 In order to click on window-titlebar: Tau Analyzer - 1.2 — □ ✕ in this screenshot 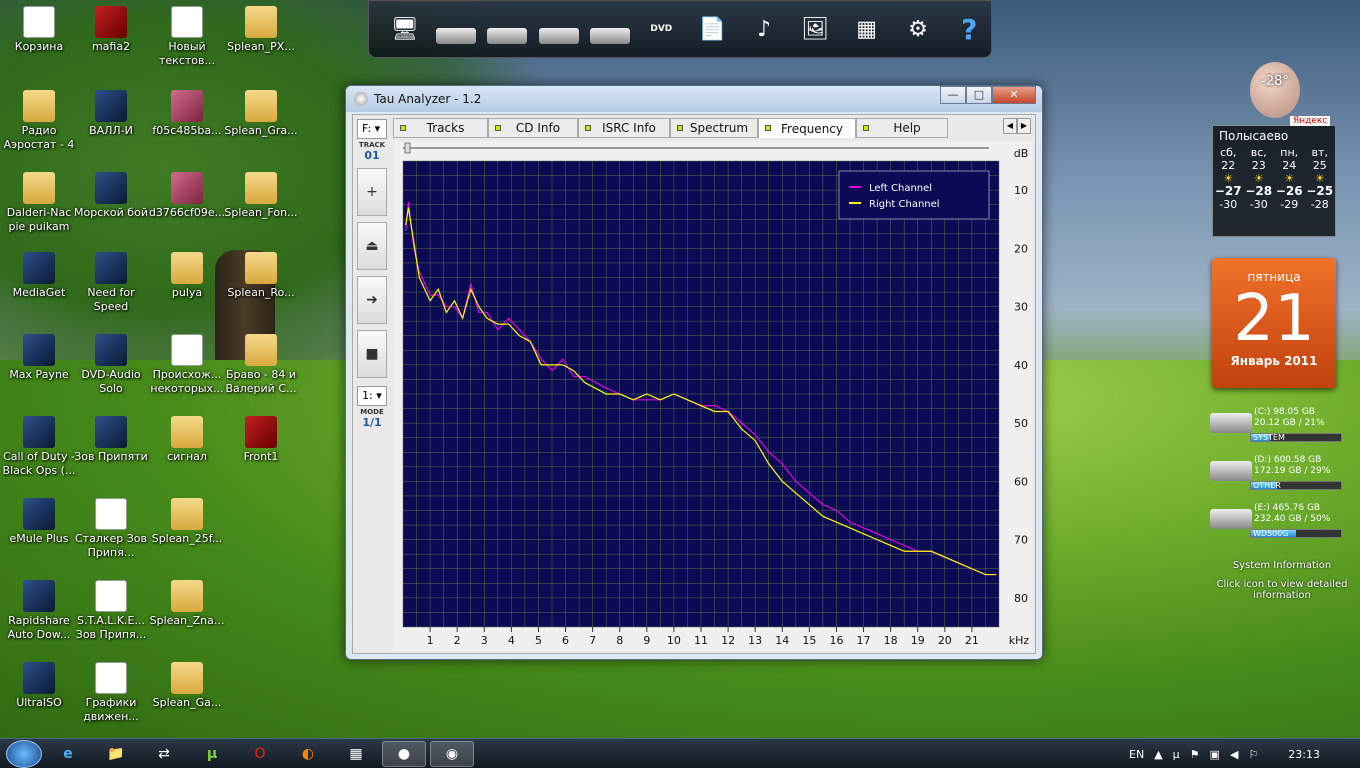, I will do `click(694, 99)`.